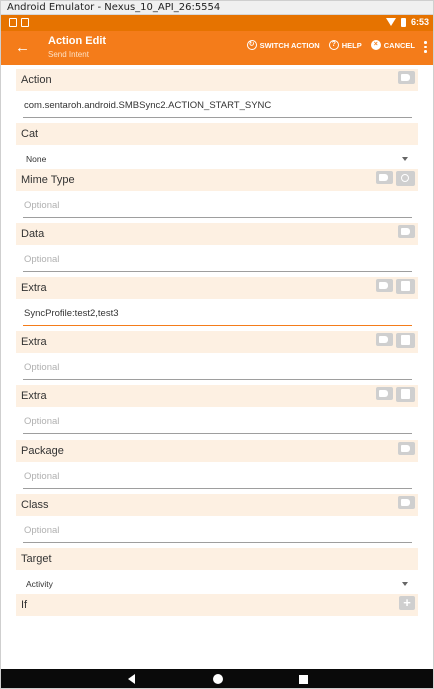 The width and height of the screenshot is (434, 689). I want to click on page-subtitle: Send Intent, so click(68, 54).